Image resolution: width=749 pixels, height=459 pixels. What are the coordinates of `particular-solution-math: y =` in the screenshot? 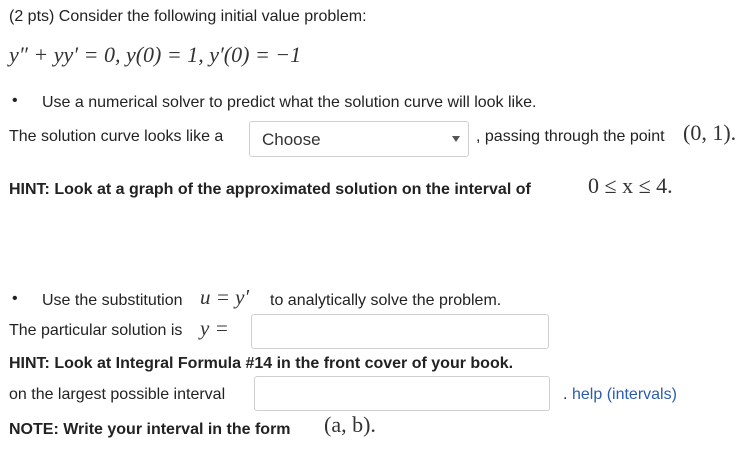 It's located at (214, 328).